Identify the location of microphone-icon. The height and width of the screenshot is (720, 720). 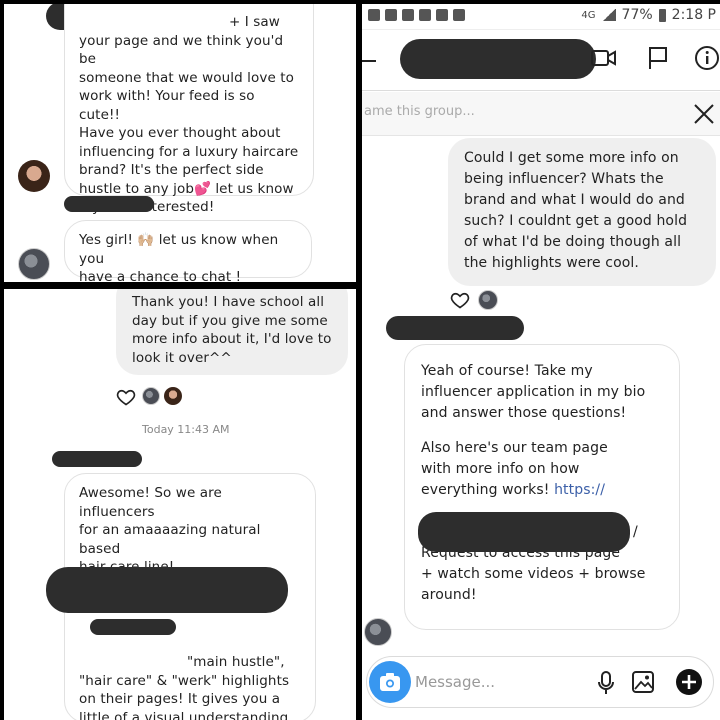
(606, 683).